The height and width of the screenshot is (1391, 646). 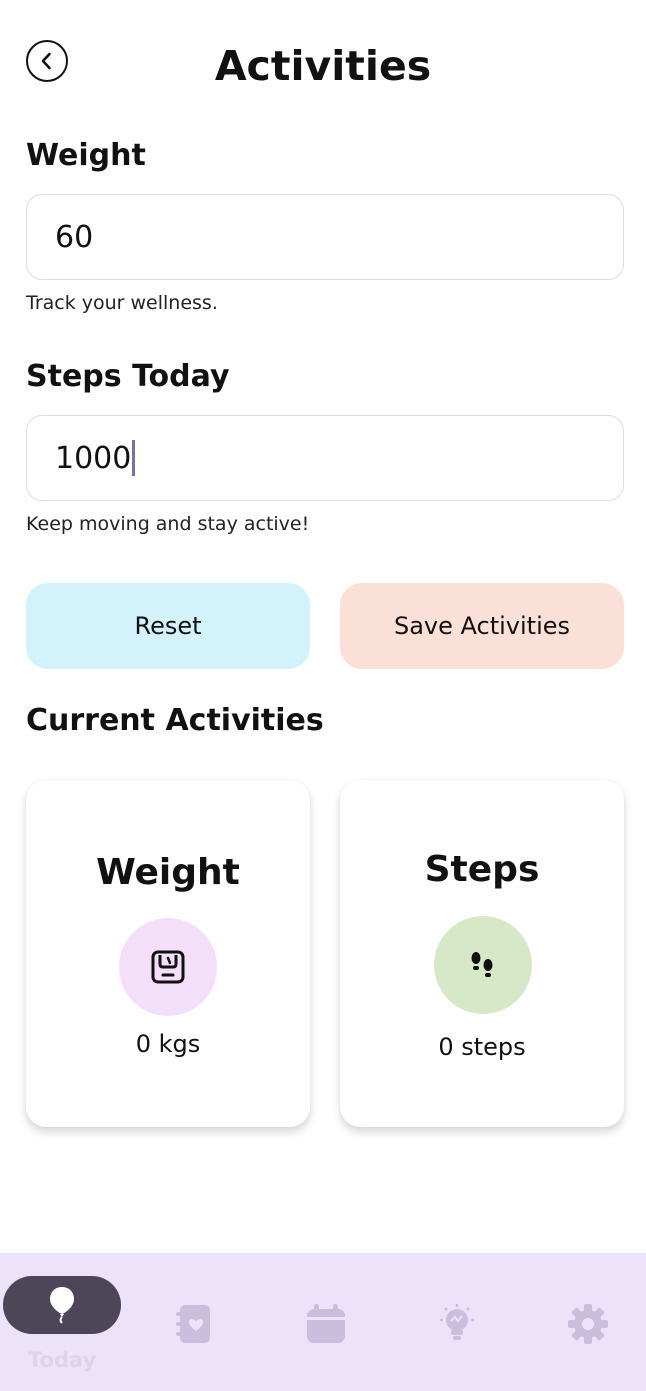 What do you see at coordinates (325, 237) in the screenshot?
I see `weight-input: 60` at bounding box center [325, 237].